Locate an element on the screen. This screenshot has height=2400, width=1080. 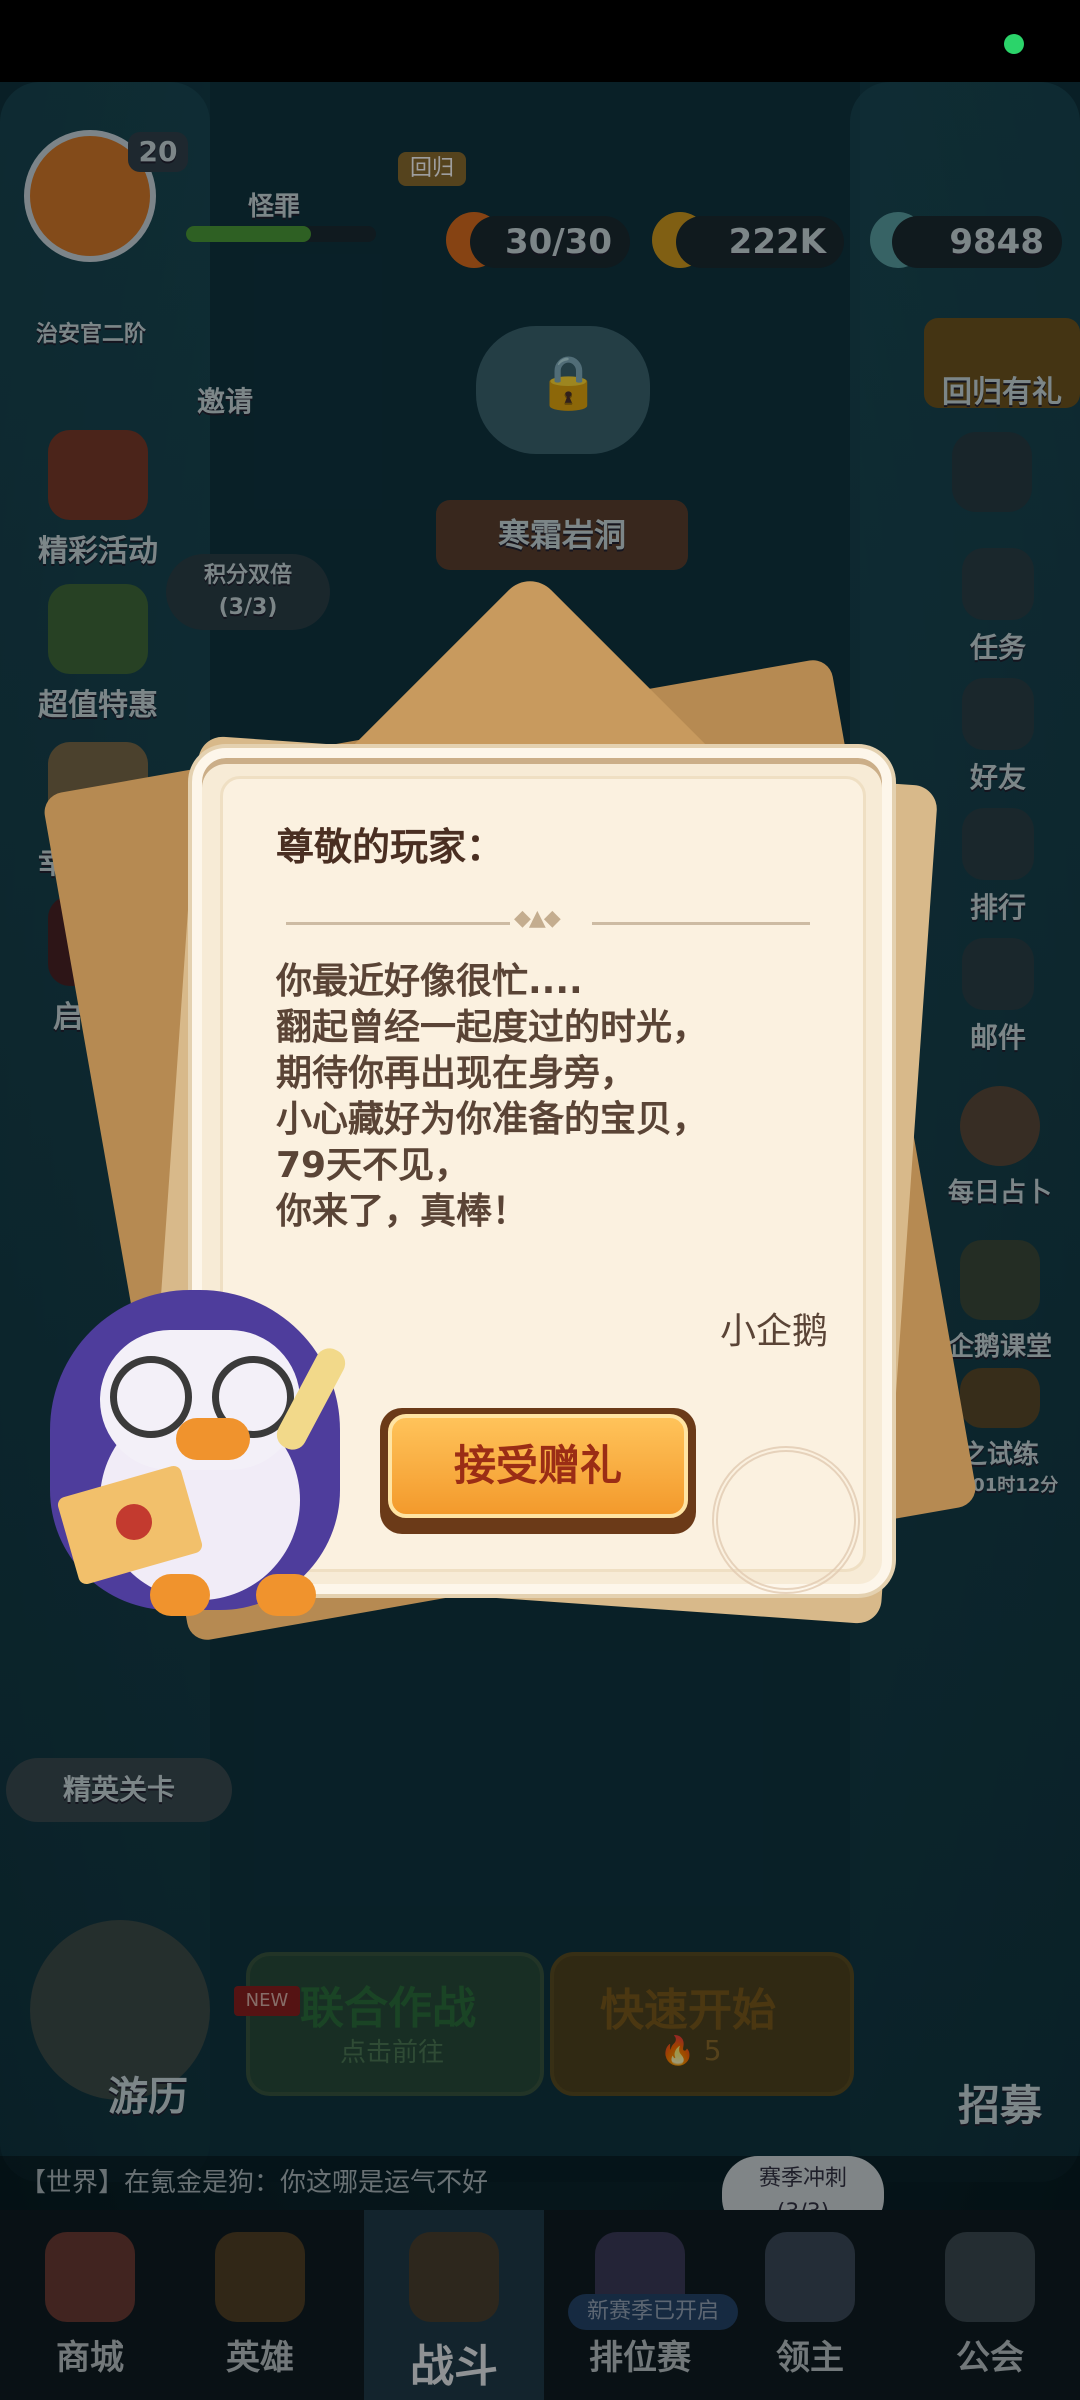
wax-seal-icon is located at coordinates (134, 1522).